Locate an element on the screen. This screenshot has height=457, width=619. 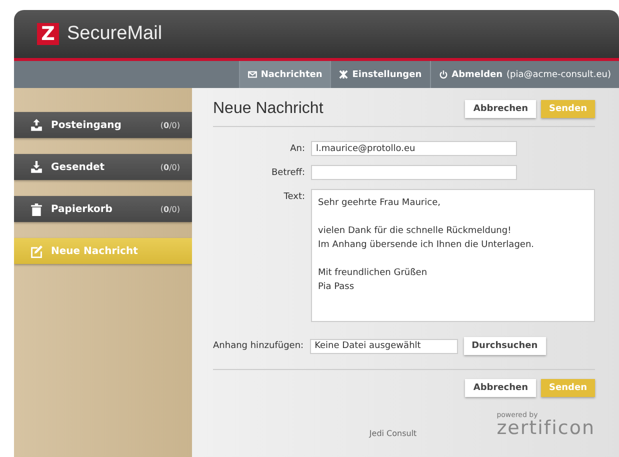
logo-icon: Z is located at coordinates (48, 34).